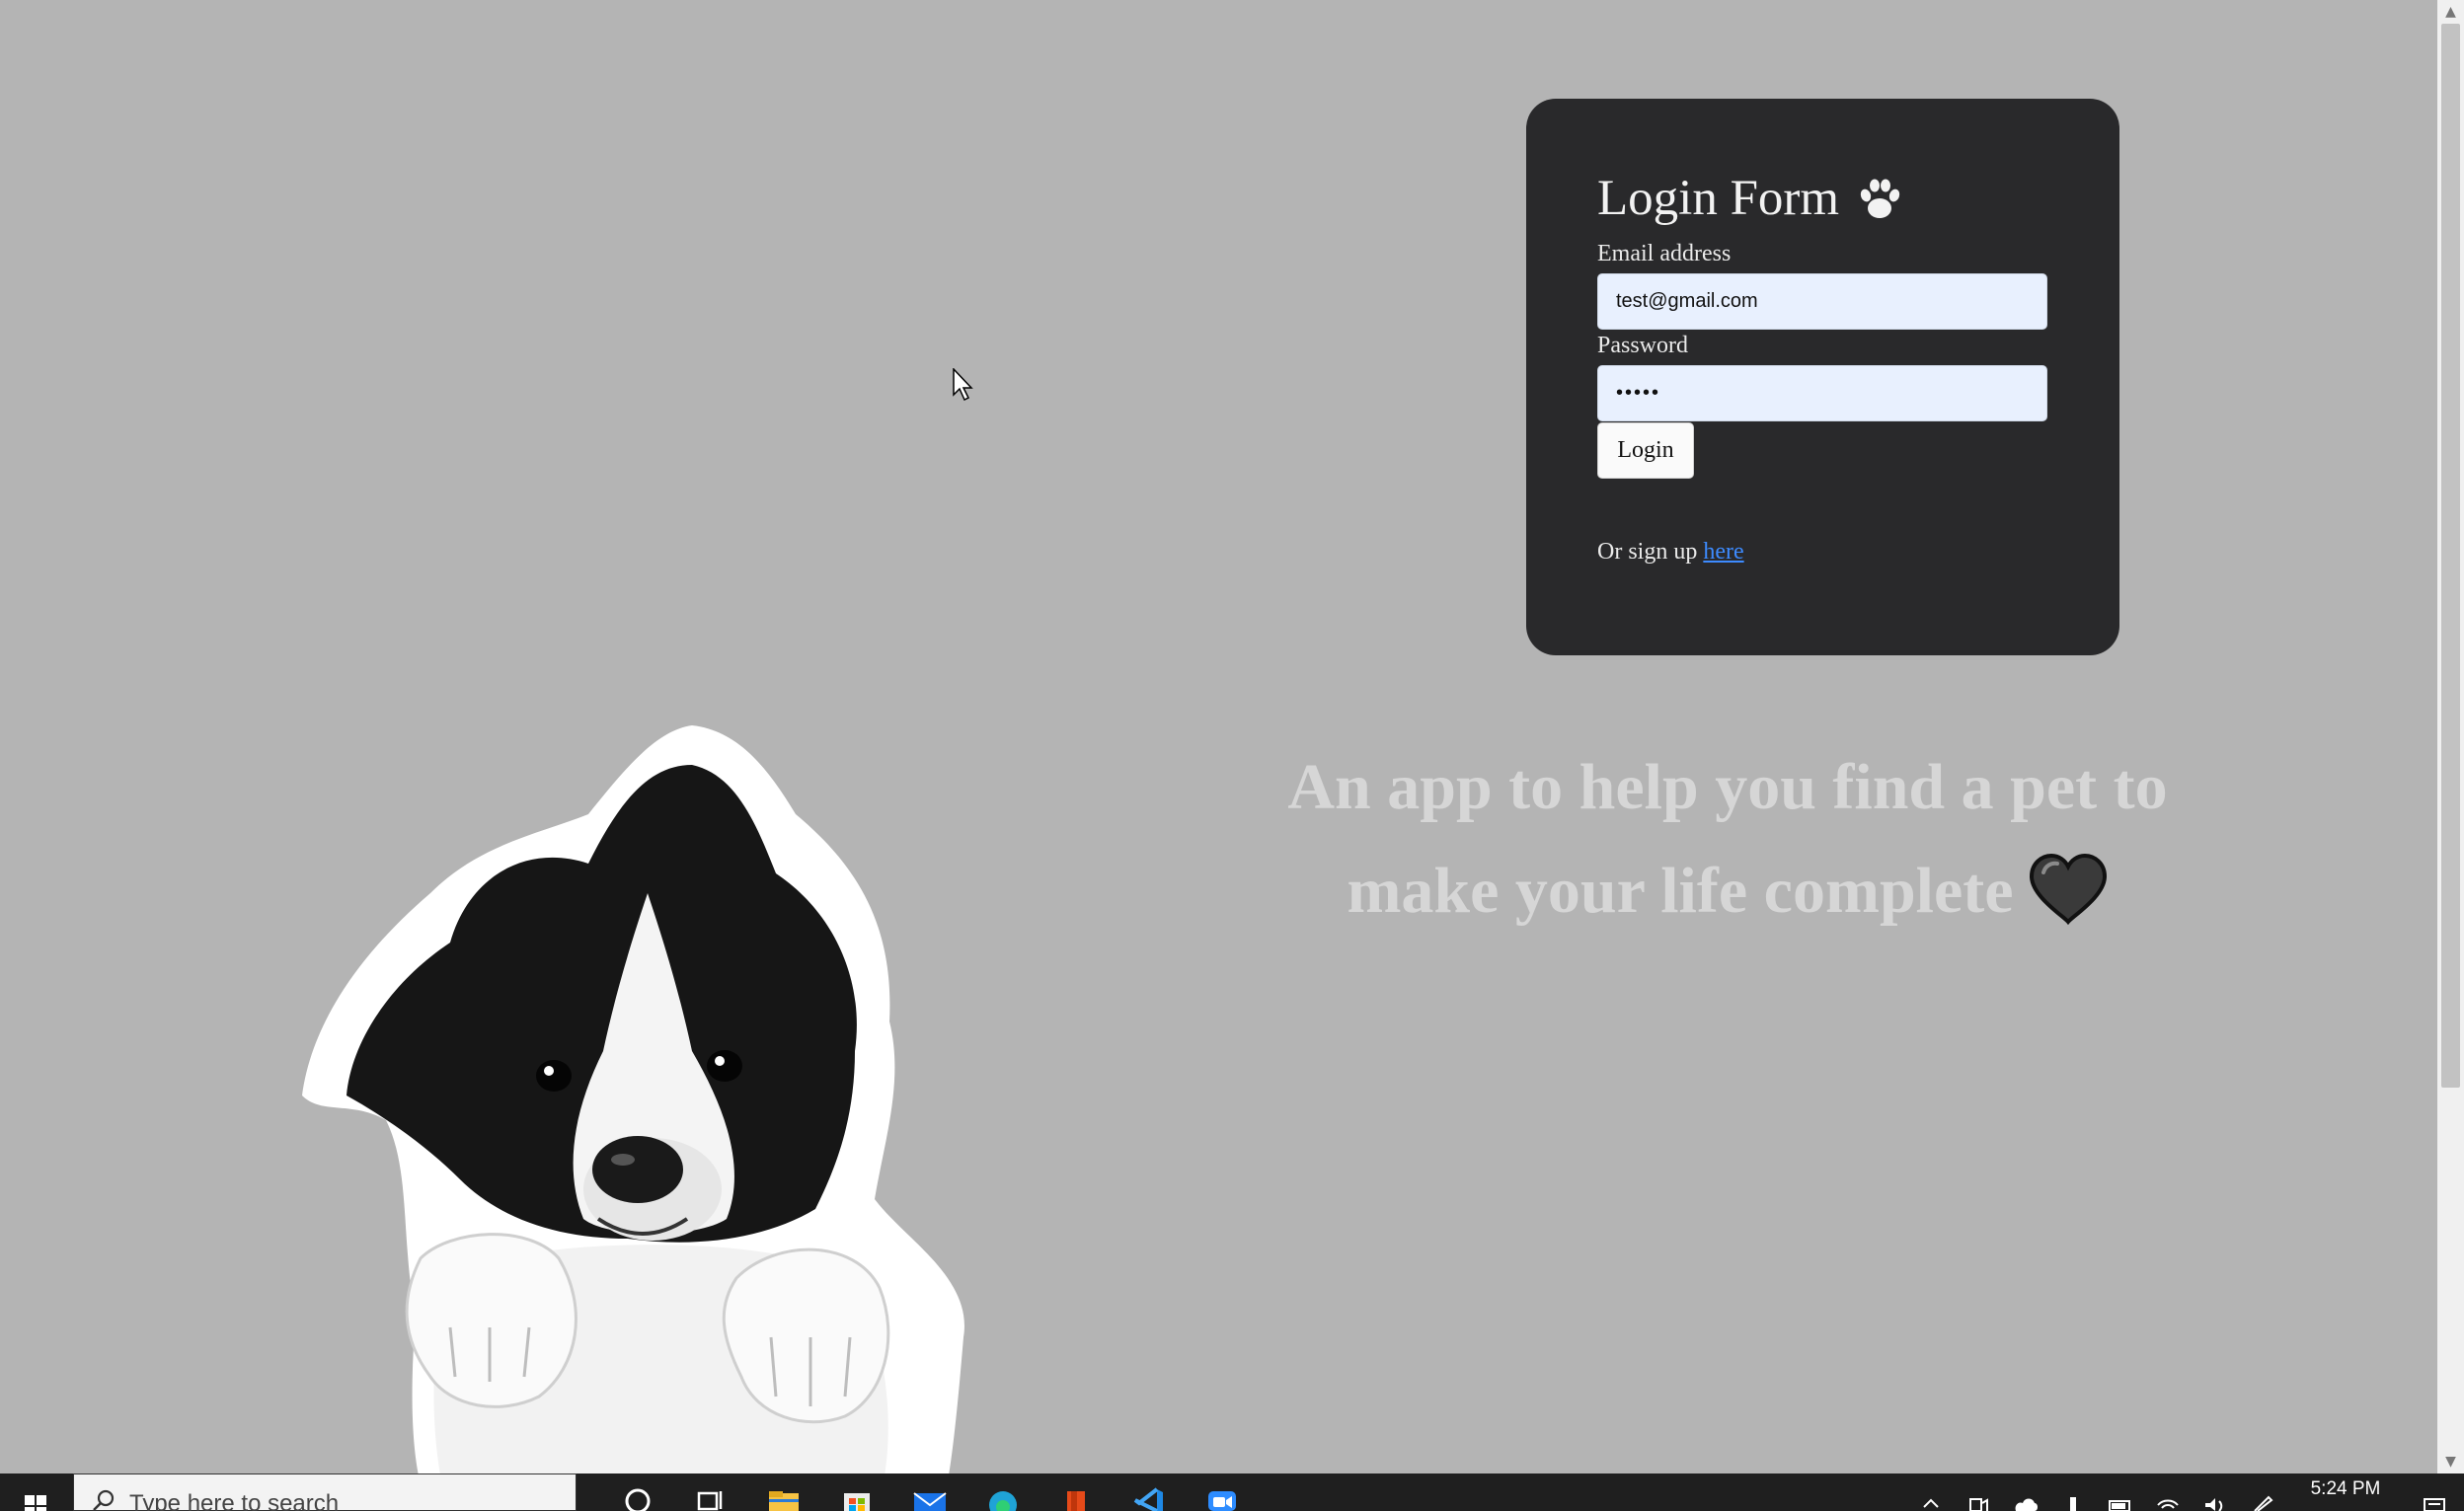 The height and width of the screenshot is (1511, 2464). I want to click on taskbar-clock: 5:24 PM, so click(2345, 1492).